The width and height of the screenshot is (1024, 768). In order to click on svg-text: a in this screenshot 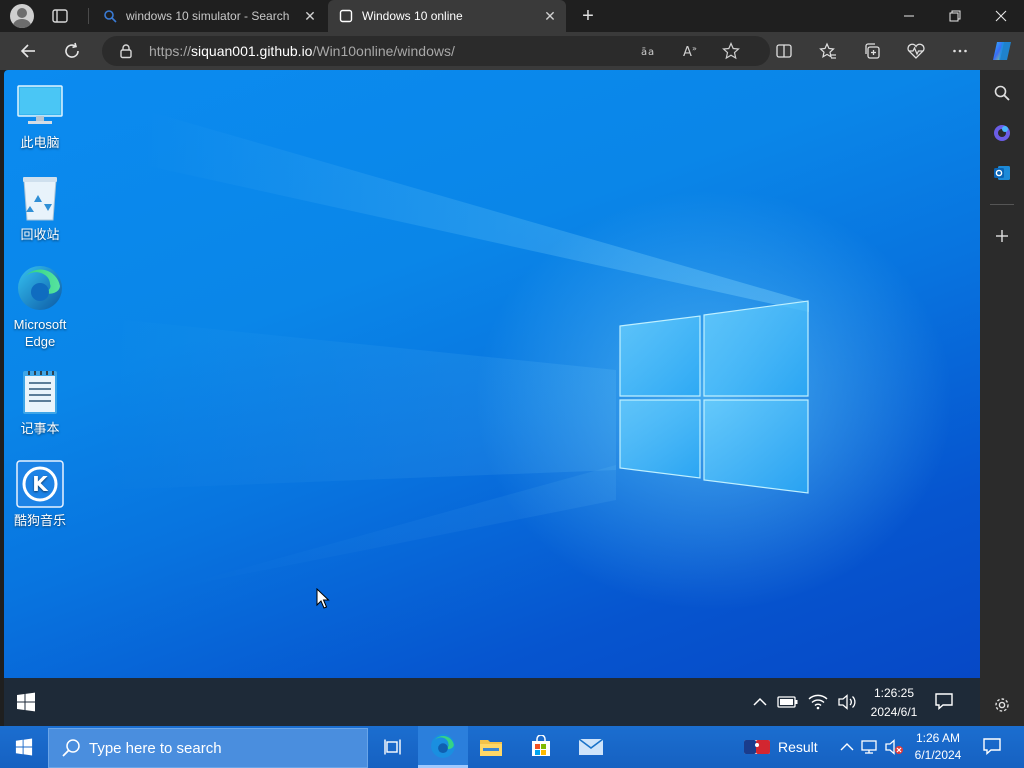, I will do `click(651, 52)`.